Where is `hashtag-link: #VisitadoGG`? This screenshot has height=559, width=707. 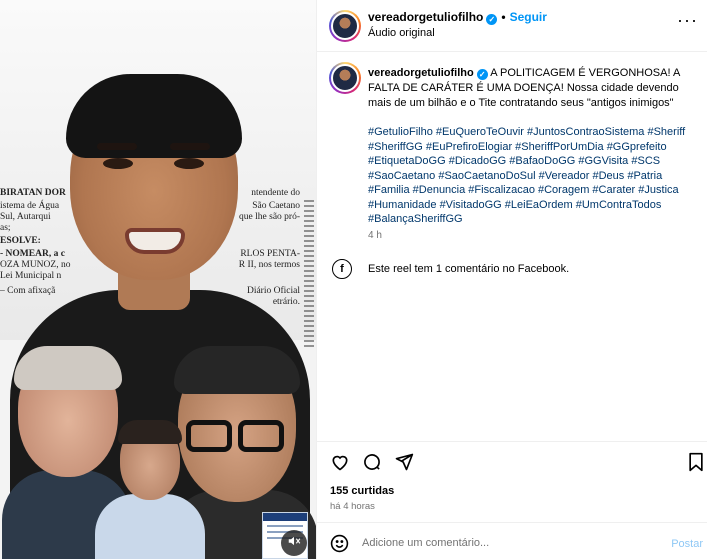
hashtag-link: #VisitadoGG is located at coordinates (471, 205).